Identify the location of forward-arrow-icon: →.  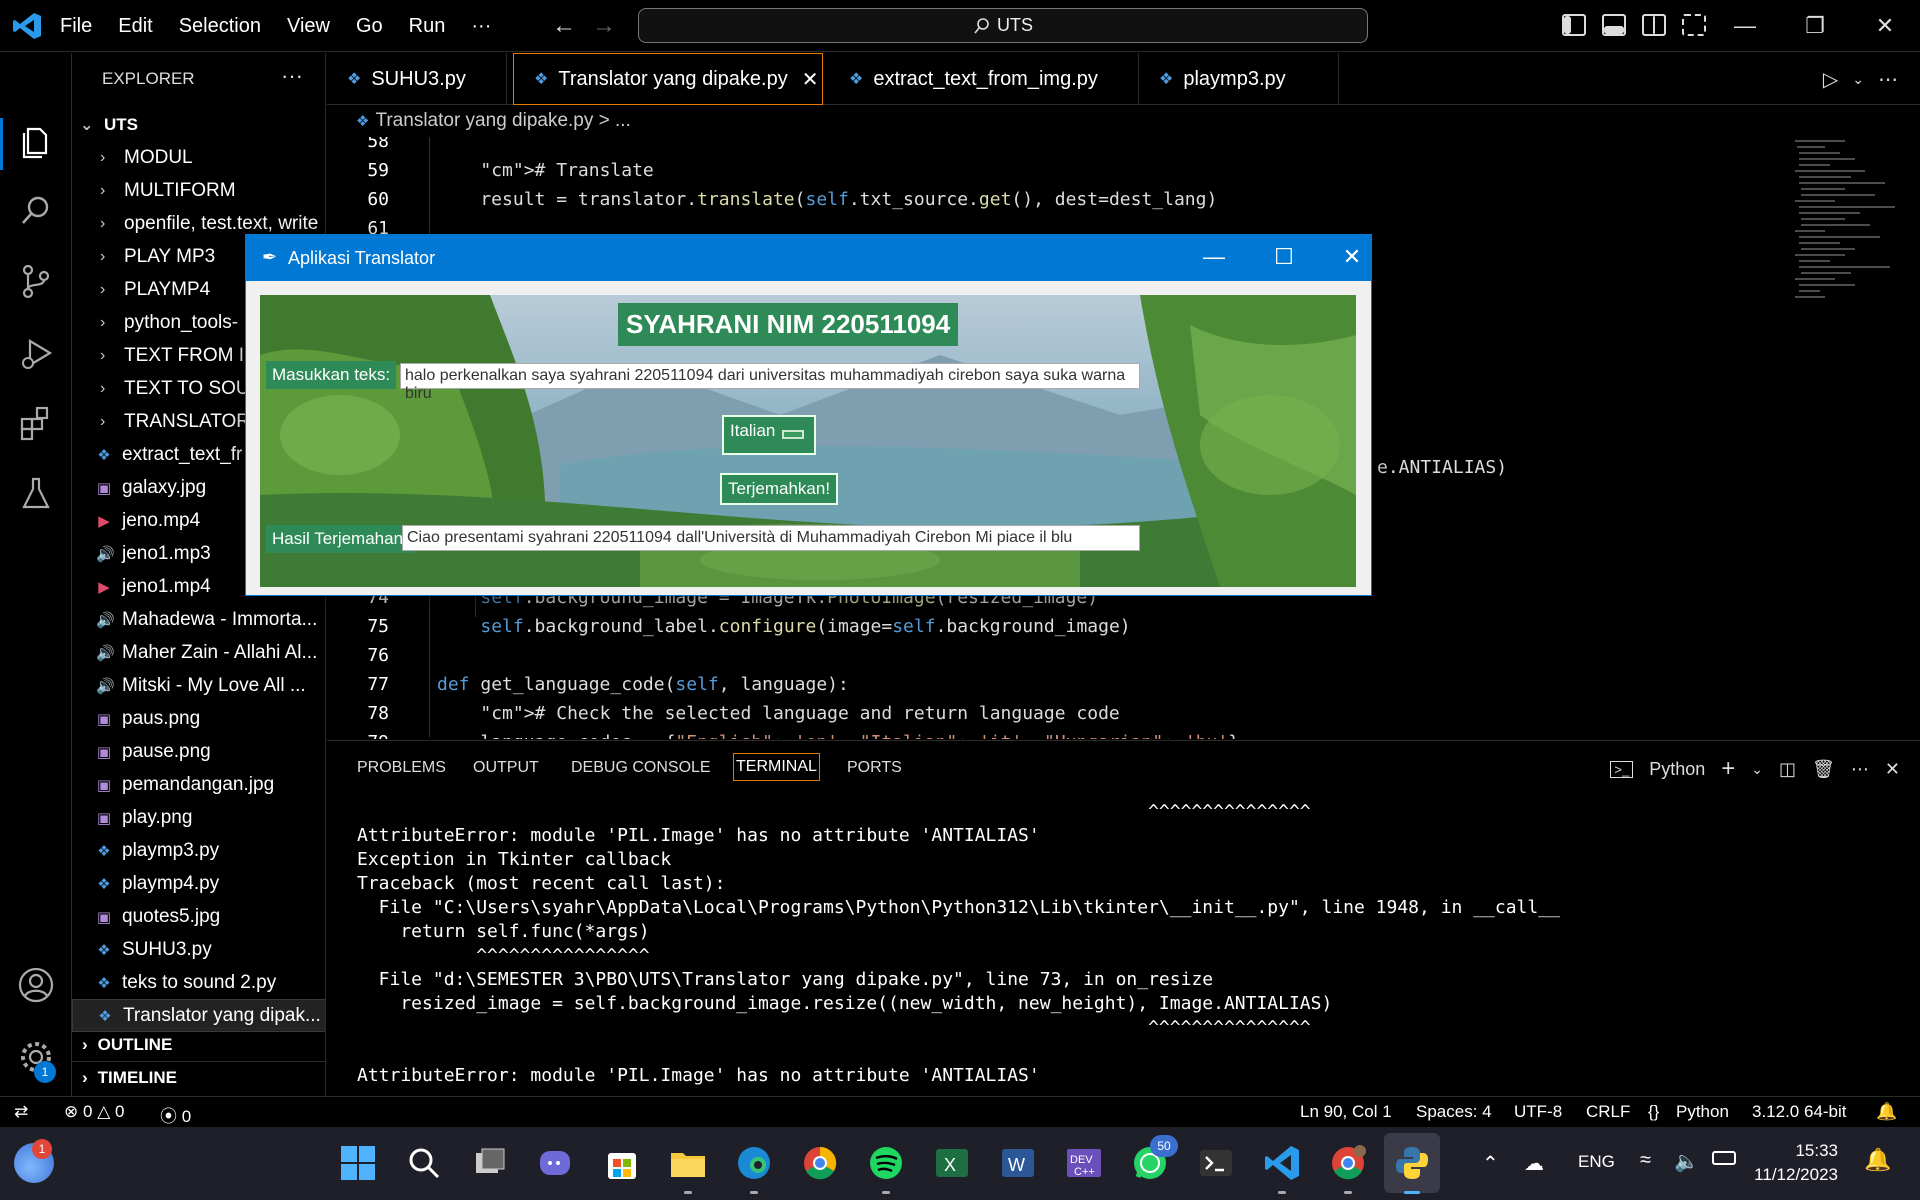
(604, 26).